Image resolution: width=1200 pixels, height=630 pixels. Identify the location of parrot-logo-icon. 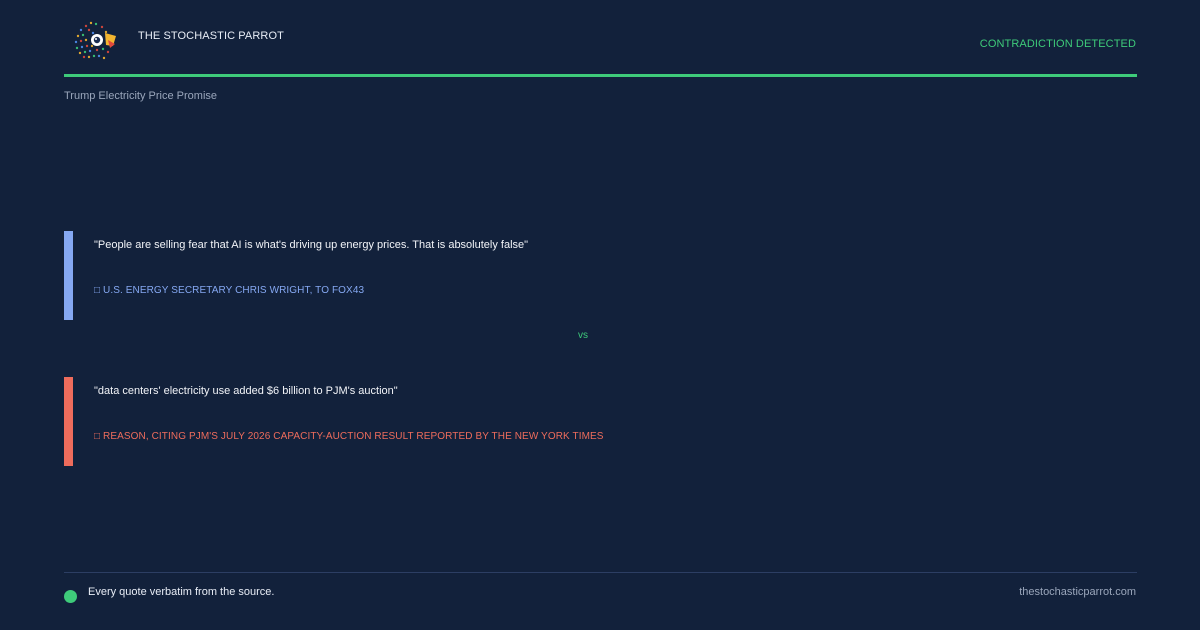
(95, 40).